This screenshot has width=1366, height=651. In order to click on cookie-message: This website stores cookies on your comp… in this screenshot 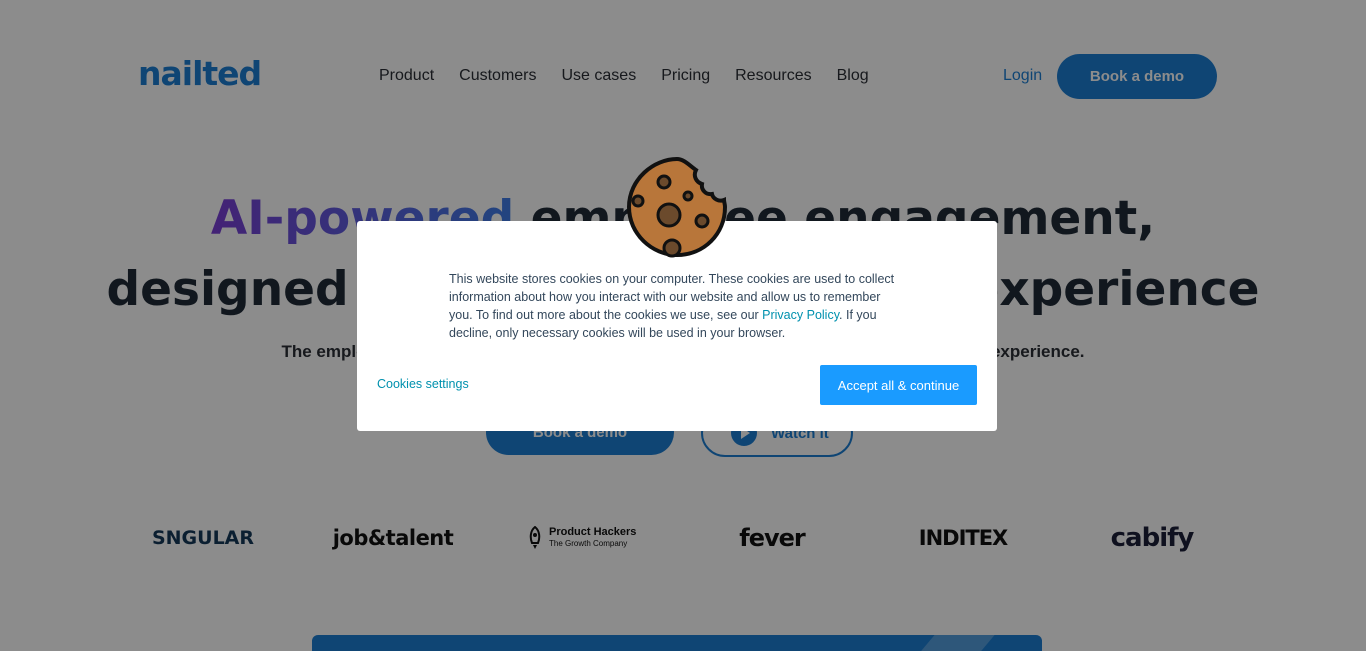, I will do `click(674, 306)`.